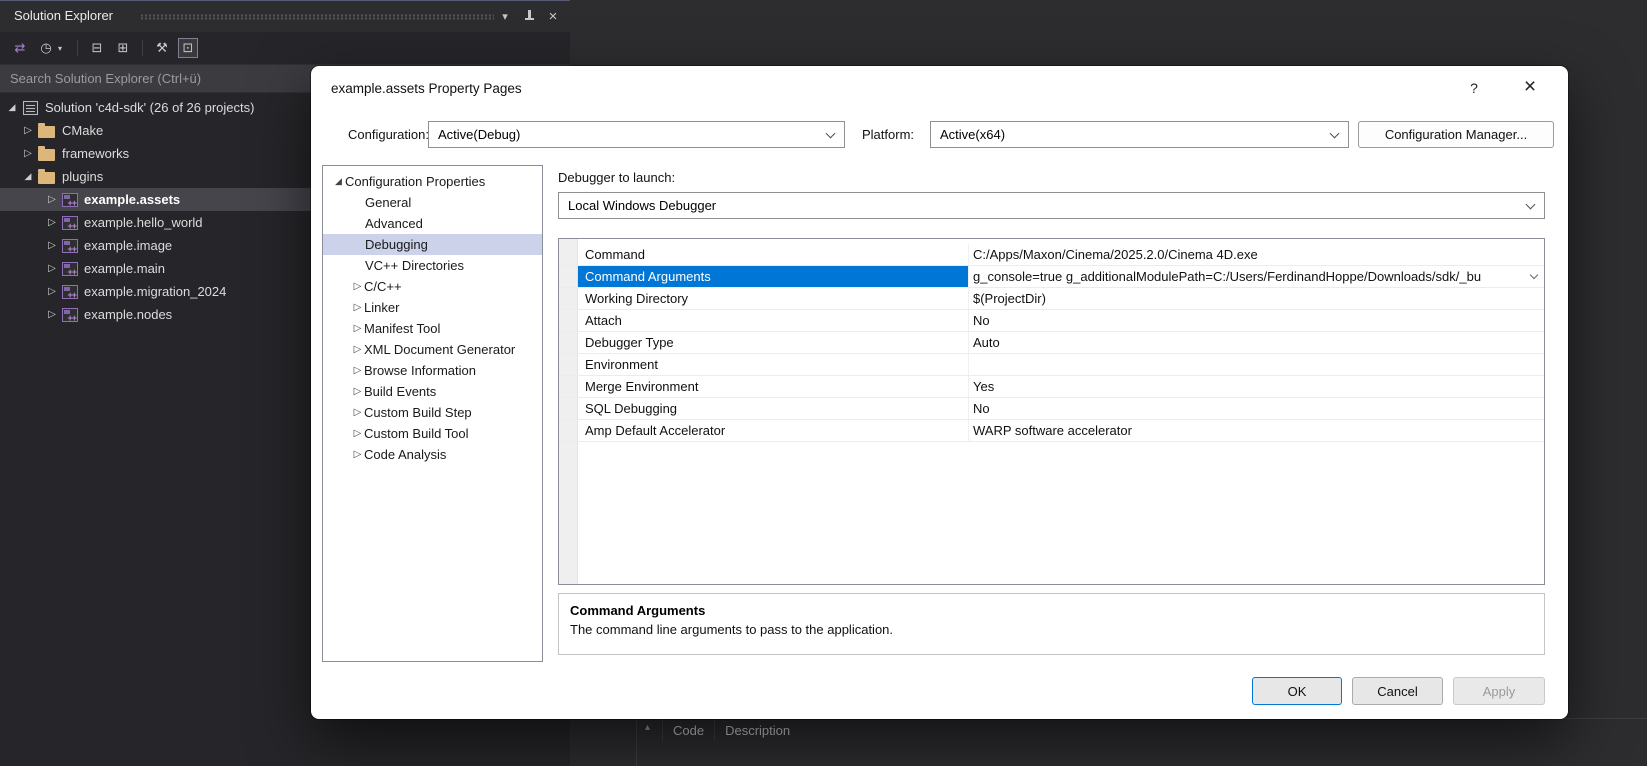 This screenshot has height=766, width=1647. What do you see at coordinates (1256, 298) in the screenshot?
I see `property-value: $(ProjectDir)` at bounding box center [1256, 298].